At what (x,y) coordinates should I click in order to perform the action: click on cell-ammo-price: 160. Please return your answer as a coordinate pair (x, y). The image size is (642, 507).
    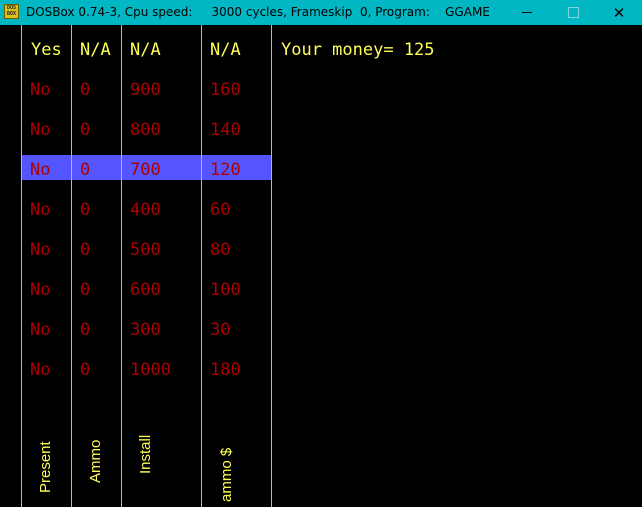
    Looking at the image, I should click on (225, 90).